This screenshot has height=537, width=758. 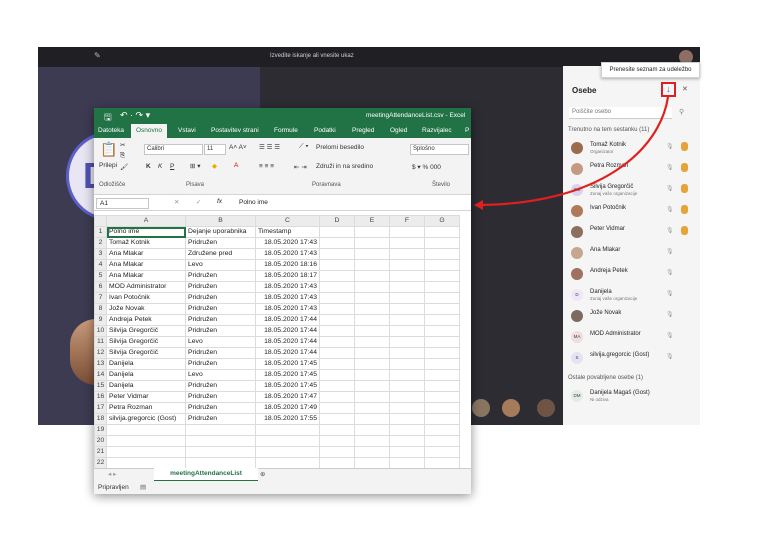 I want to click on participant-item: MA MOD Administrator 🎙, so click(x=633, y=340).